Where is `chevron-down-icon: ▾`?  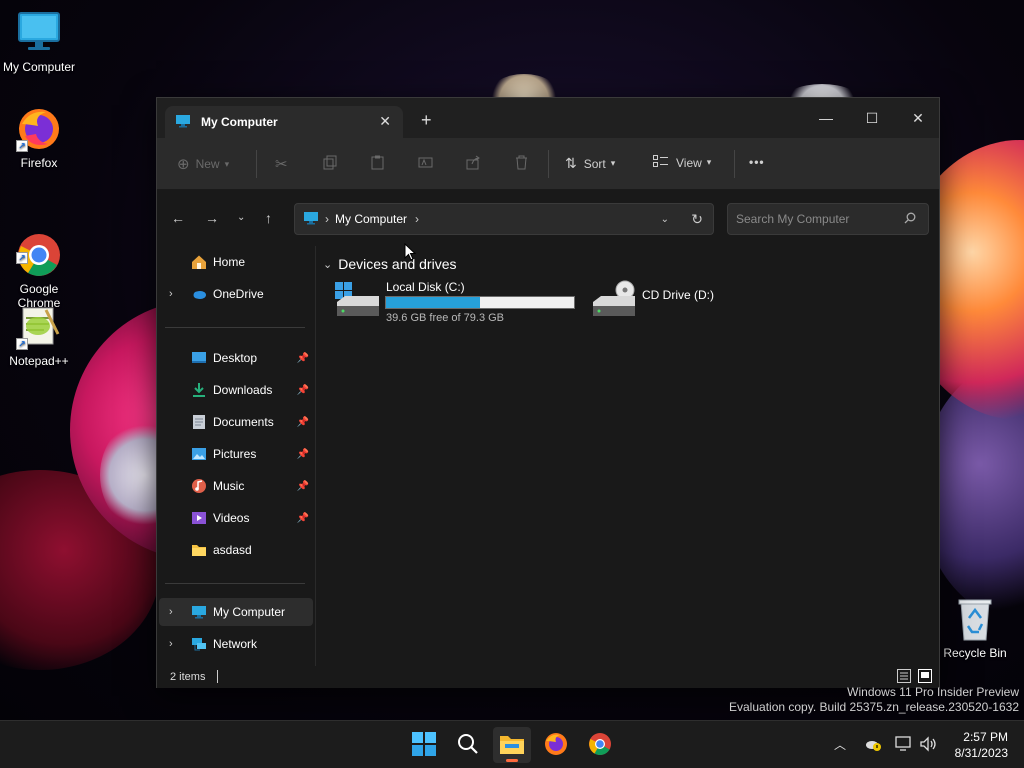
chevron-down-icon: ▾ is located at coordinates (613, 163).